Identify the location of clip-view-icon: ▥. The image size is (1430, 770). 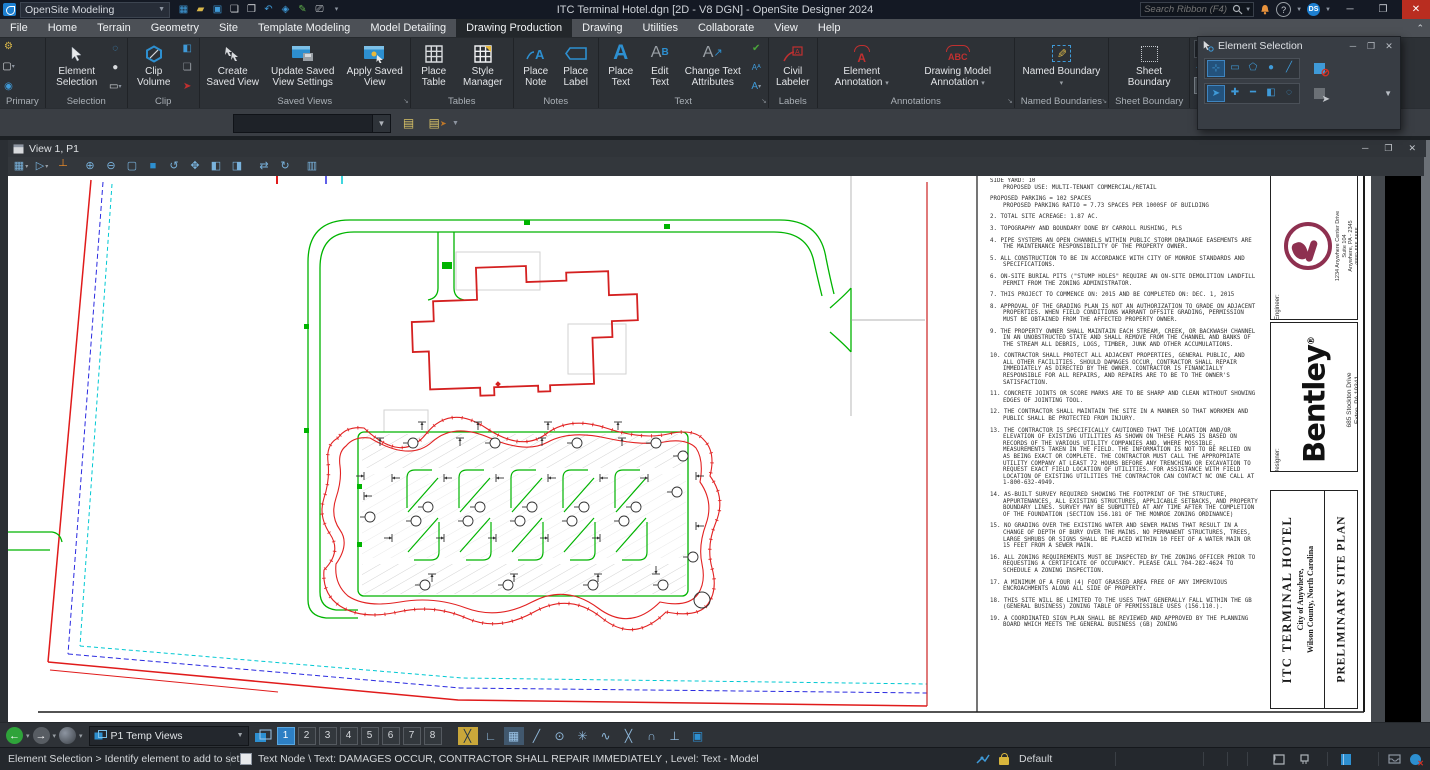
(312, 167).